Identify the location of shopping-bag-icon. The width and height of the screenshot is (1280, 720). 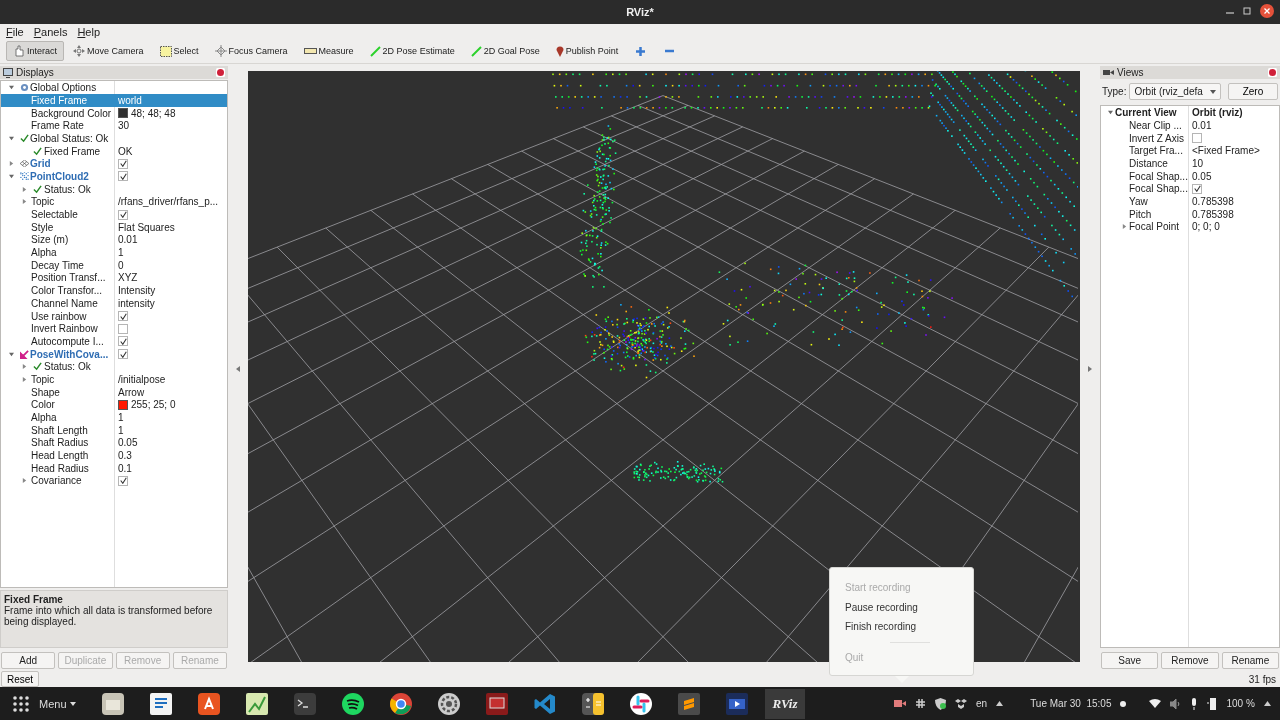
(209, 703).